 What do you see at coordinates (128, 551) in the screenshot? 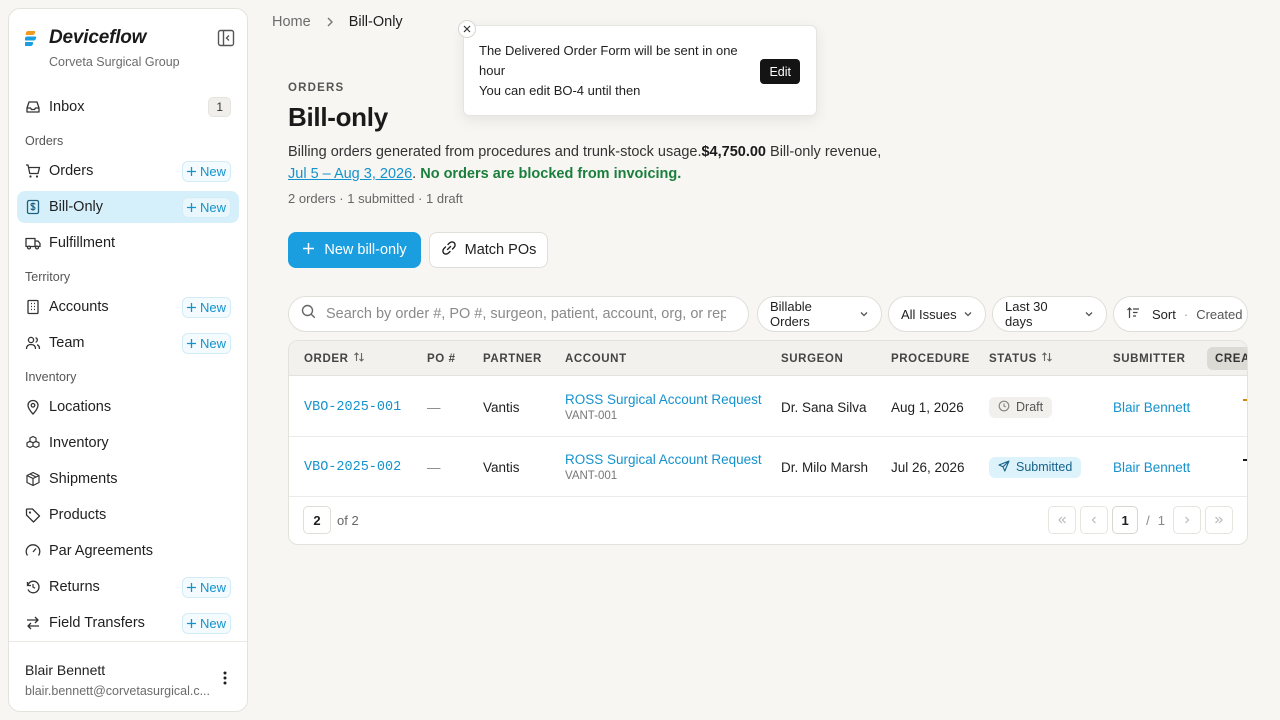
I see `sidebar-item-par-agreements: Par Agreements` at bounding box center [128, 551].